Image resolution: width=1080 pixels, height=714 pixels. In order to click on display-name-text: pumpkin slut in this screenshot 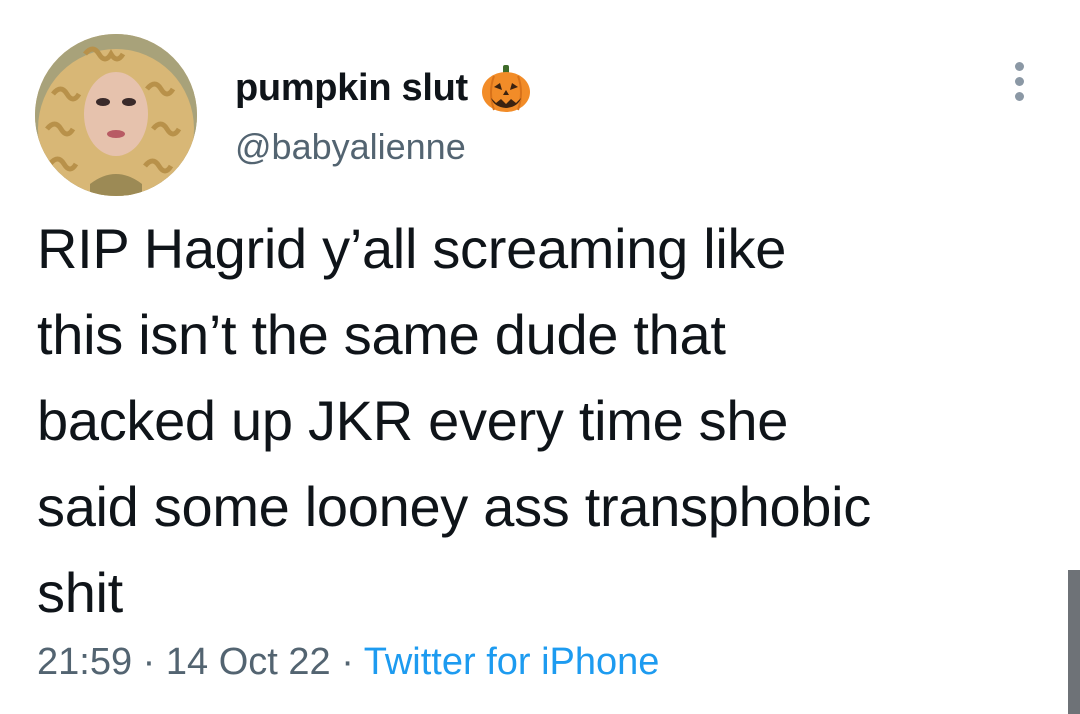, I will do `click(351, 87)`.